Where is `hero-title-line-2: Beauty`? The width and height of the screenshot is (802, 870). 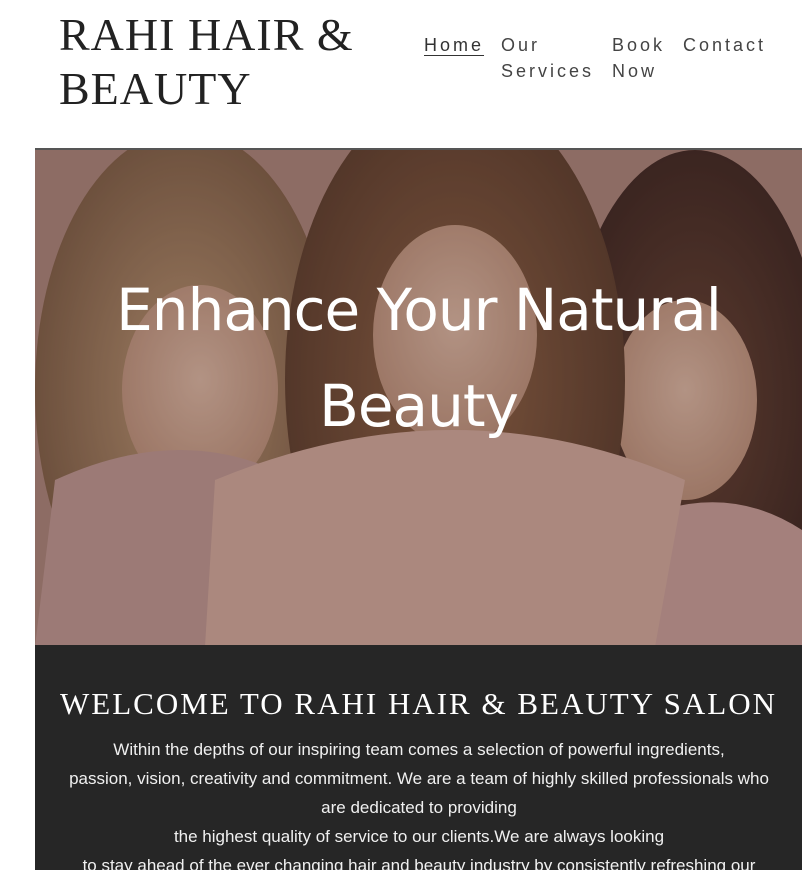 hero-title-line-2: Beauty is located at coordinates (419, 406).